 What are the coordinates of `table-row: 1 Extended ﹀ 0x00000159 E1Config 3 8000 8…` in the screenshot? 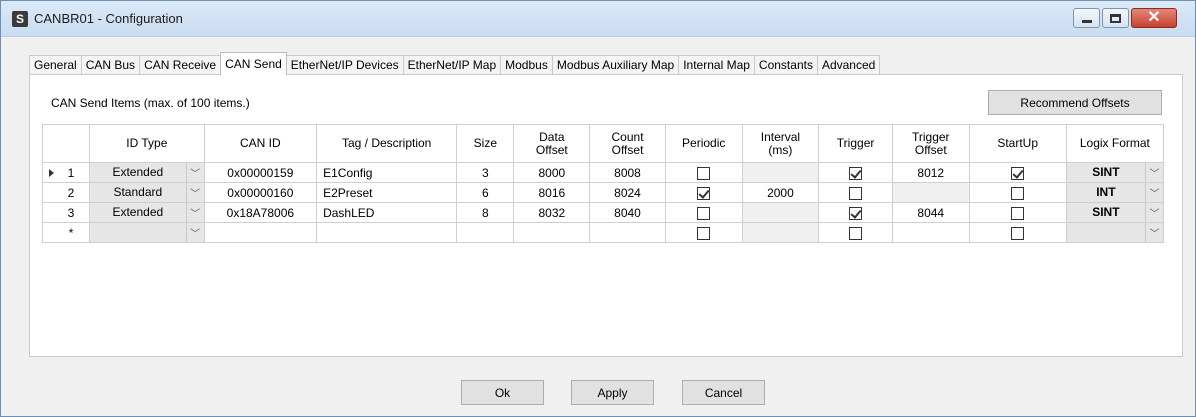 It's located at (603, 172).